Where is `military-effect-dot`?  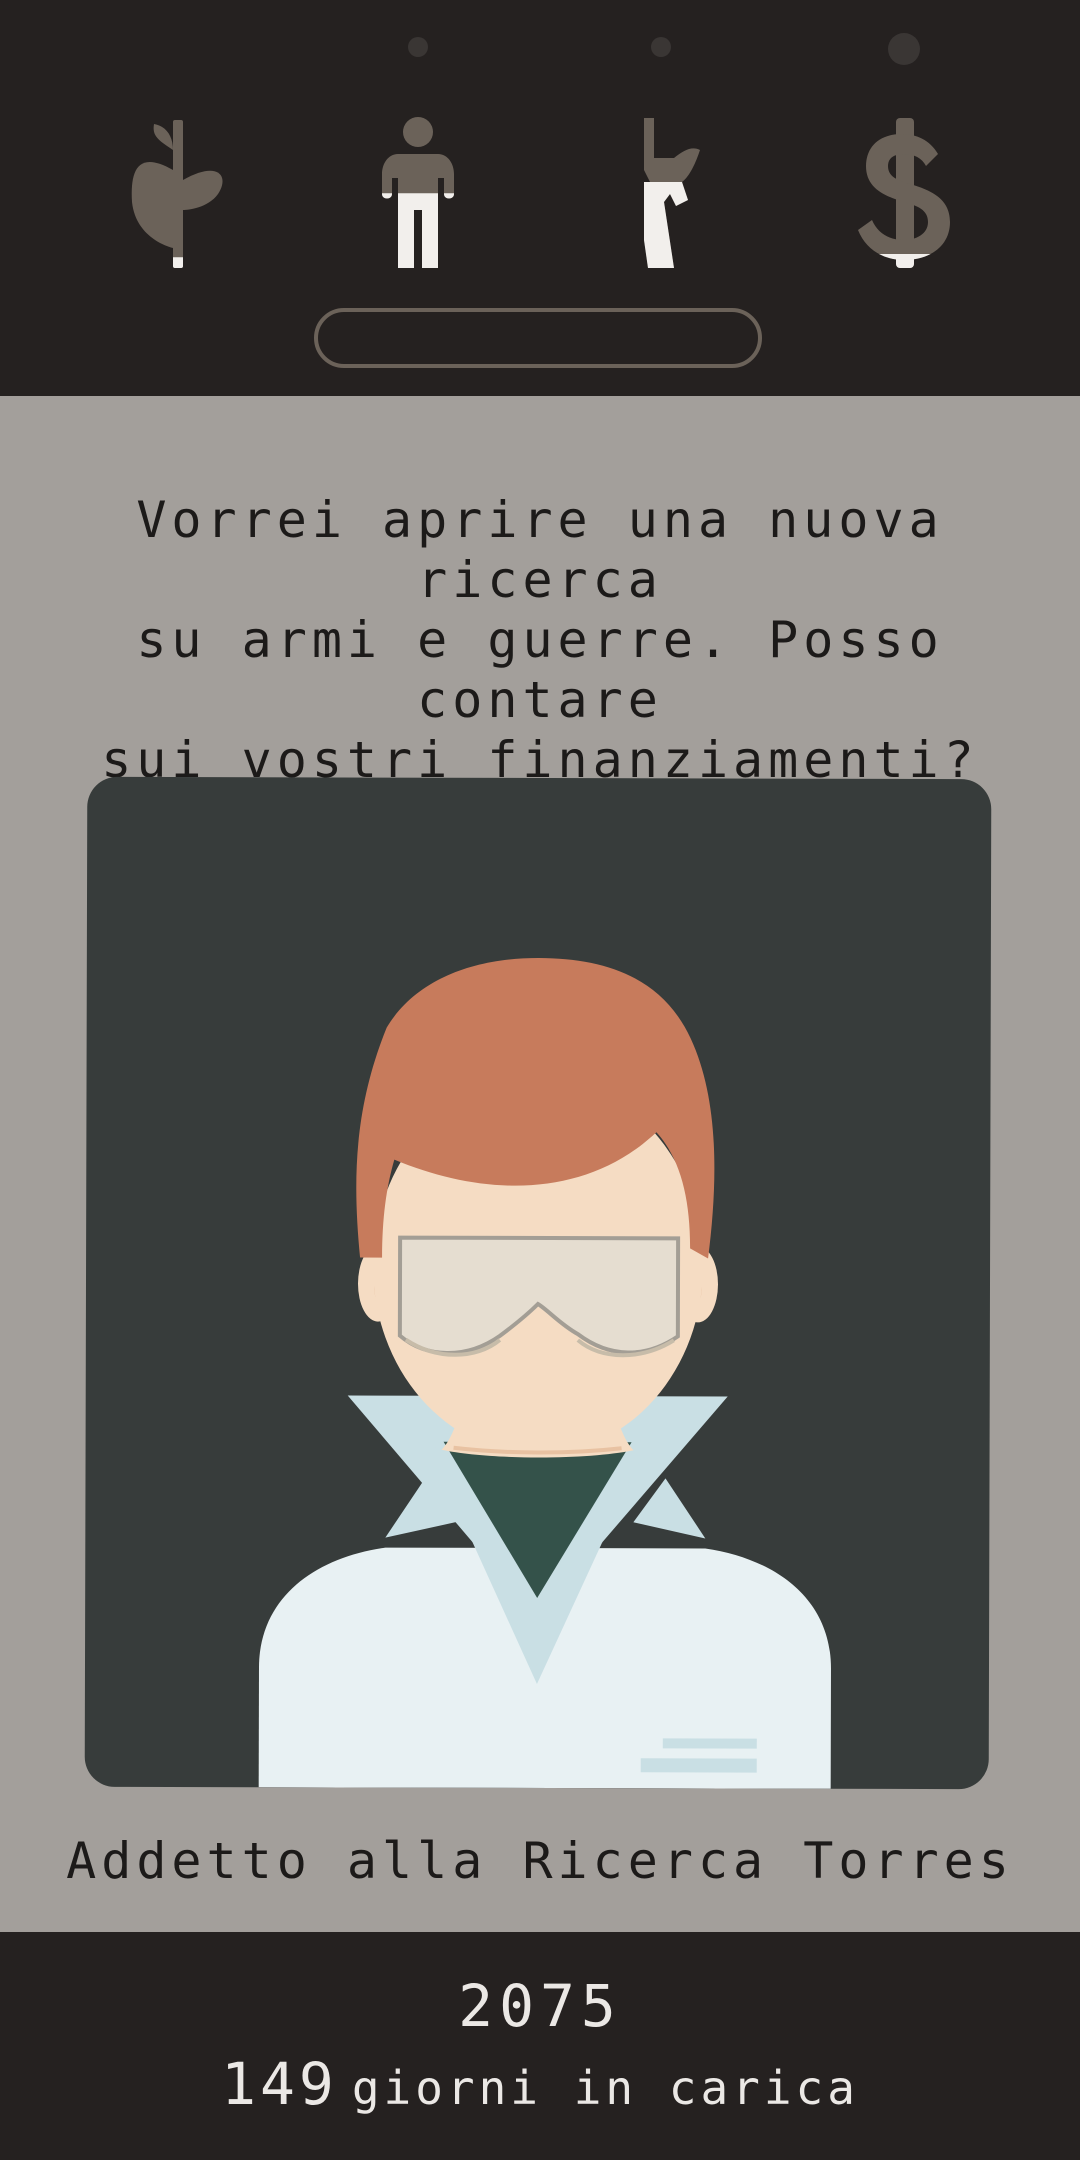 military-effect-dot is located at coordinates (661, 47).